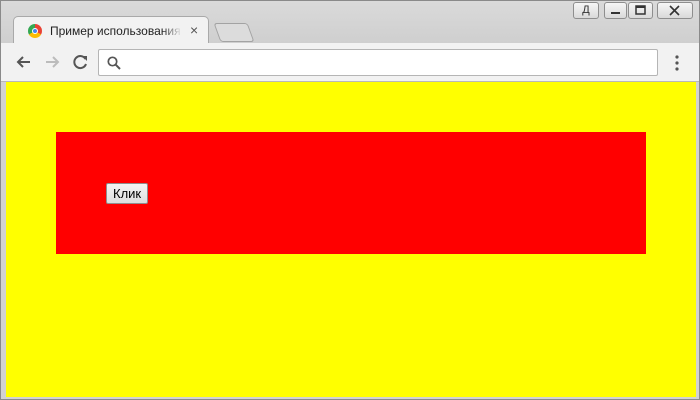 This screenshot has width=700, height=400. I want to click on tab-close-icon: ×, so click(194, 30).